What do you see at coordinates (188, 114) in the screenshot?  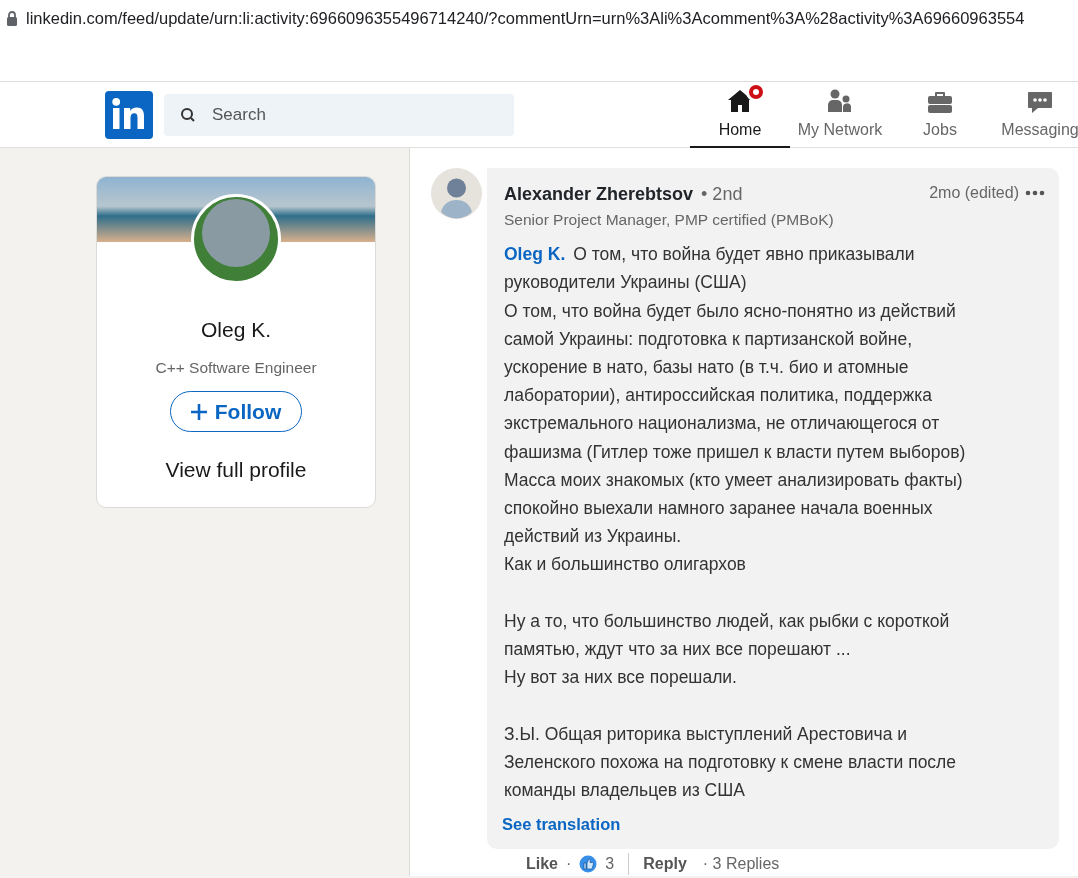 I see `search-icon` at bounding box center [188, 114].